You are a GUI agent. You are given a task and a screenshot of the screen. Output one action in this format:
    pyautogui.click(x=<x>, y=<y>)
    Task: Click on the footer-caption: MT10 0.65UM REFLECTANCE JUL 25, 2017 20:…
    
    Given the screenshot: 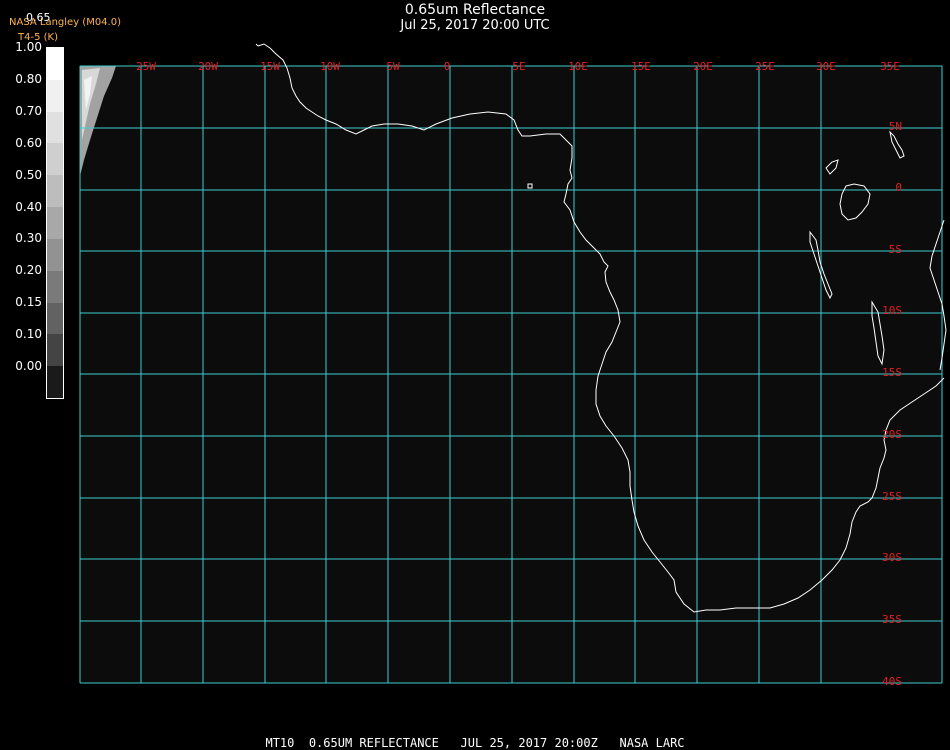 What is the action you would take?
    pyautogui.click(x=475, y=743)
    